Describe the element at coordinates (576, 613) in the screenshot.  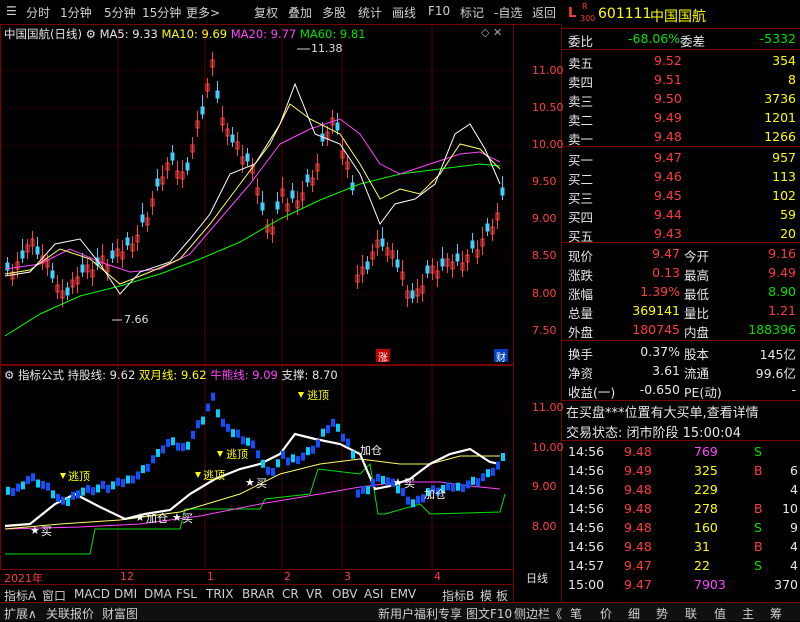
I see `tab-ticks: 笔` at that location.